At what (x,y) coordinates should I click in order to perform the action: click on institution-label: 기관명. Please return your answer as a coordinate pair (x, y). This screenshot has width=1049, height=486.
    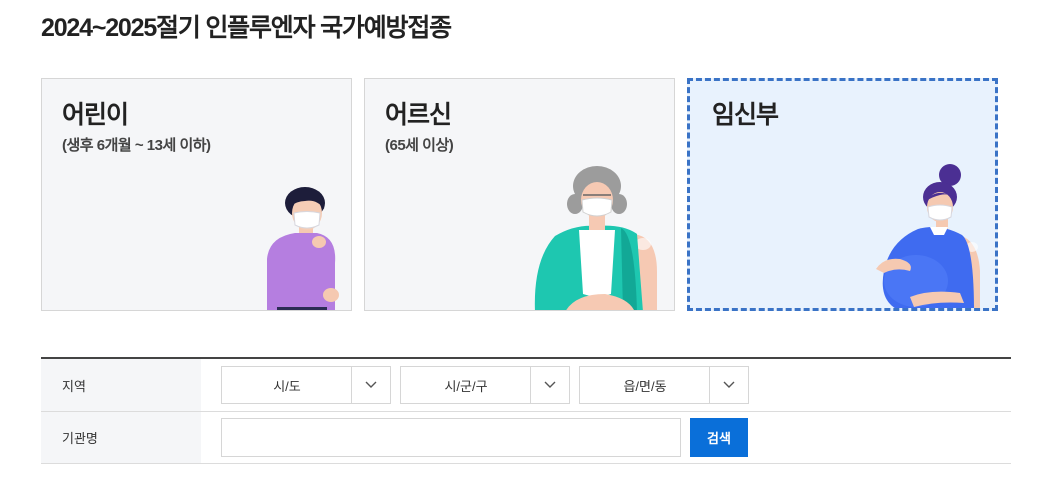
    Looking at the image, I should click on (121, 437).